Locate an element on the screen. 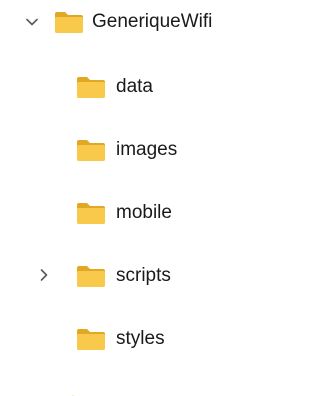 The height and width of the screenshot is (396, 320). tree-item-scripts: scripts is located at coordinates (130, 275).